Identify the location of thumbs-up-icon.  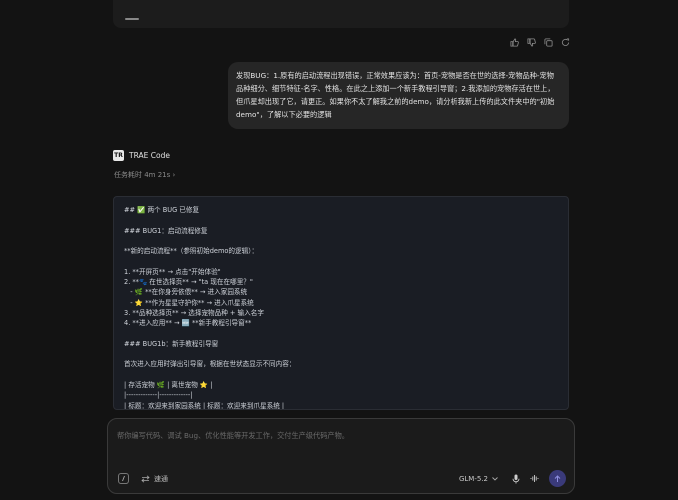
(514, 42).